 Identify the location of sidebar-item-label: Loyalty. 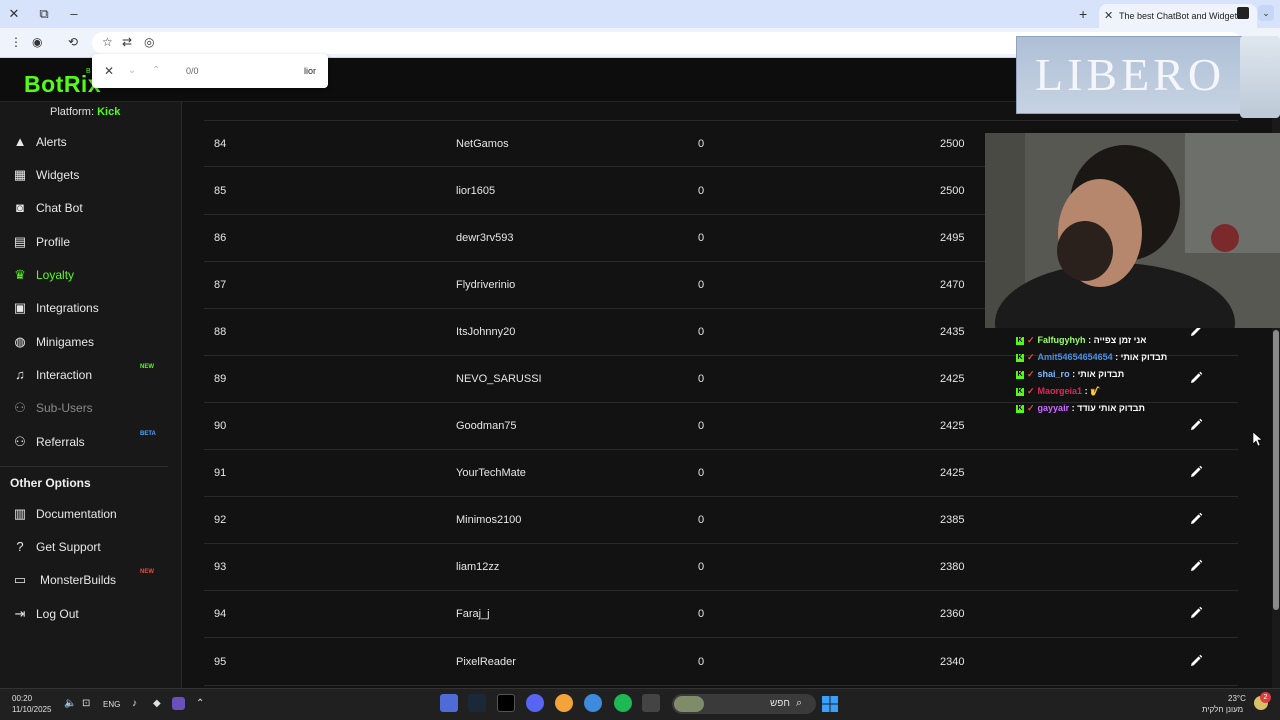
(55, 275).